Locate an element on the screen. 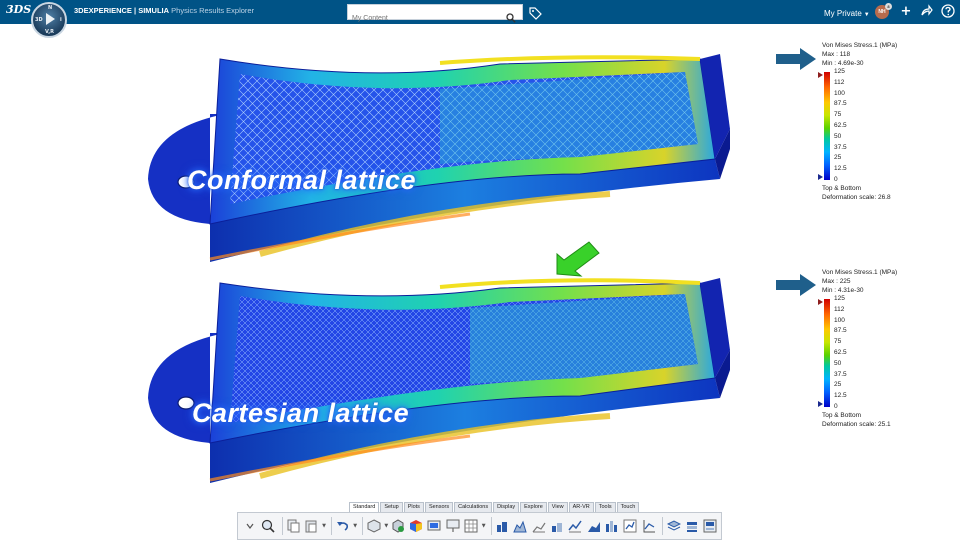 This screenshot has height=540, width=960. tab-plots: Plots is located at coordinates (413, 507).